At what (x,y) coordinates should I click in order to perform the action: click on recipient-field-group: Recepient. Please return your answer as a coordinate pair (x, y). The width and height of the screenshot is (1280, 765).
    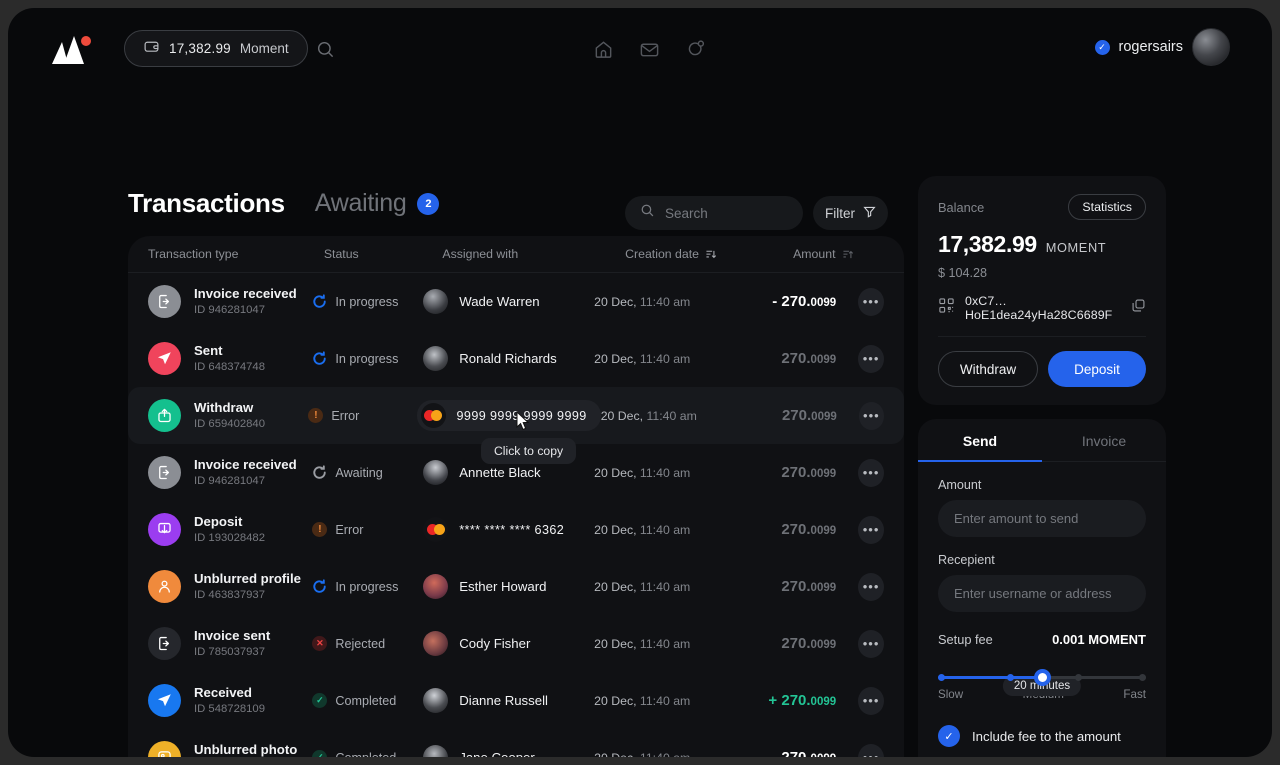
    Looking at the image, I should click on (1042, 582).